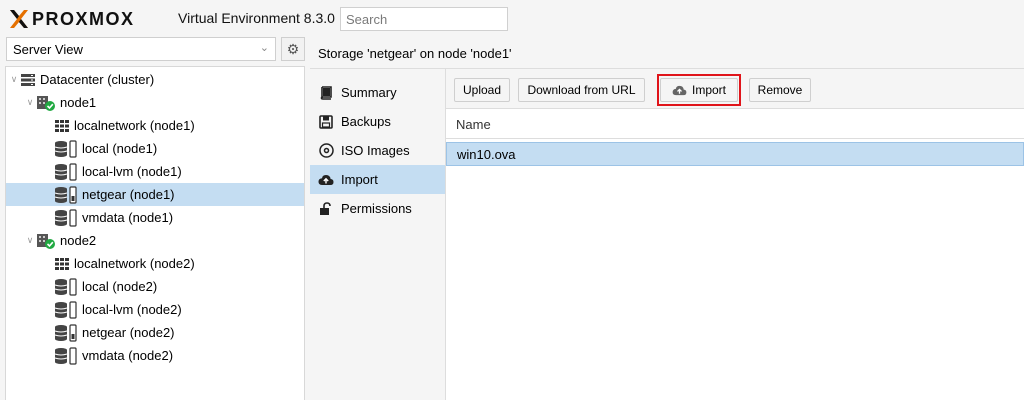 This screenshot has width=1024, height=400. Describe the element at coordinates (128, 217) in the screenshot. I see `tree-item-label: vmdata (node1)` at that location.